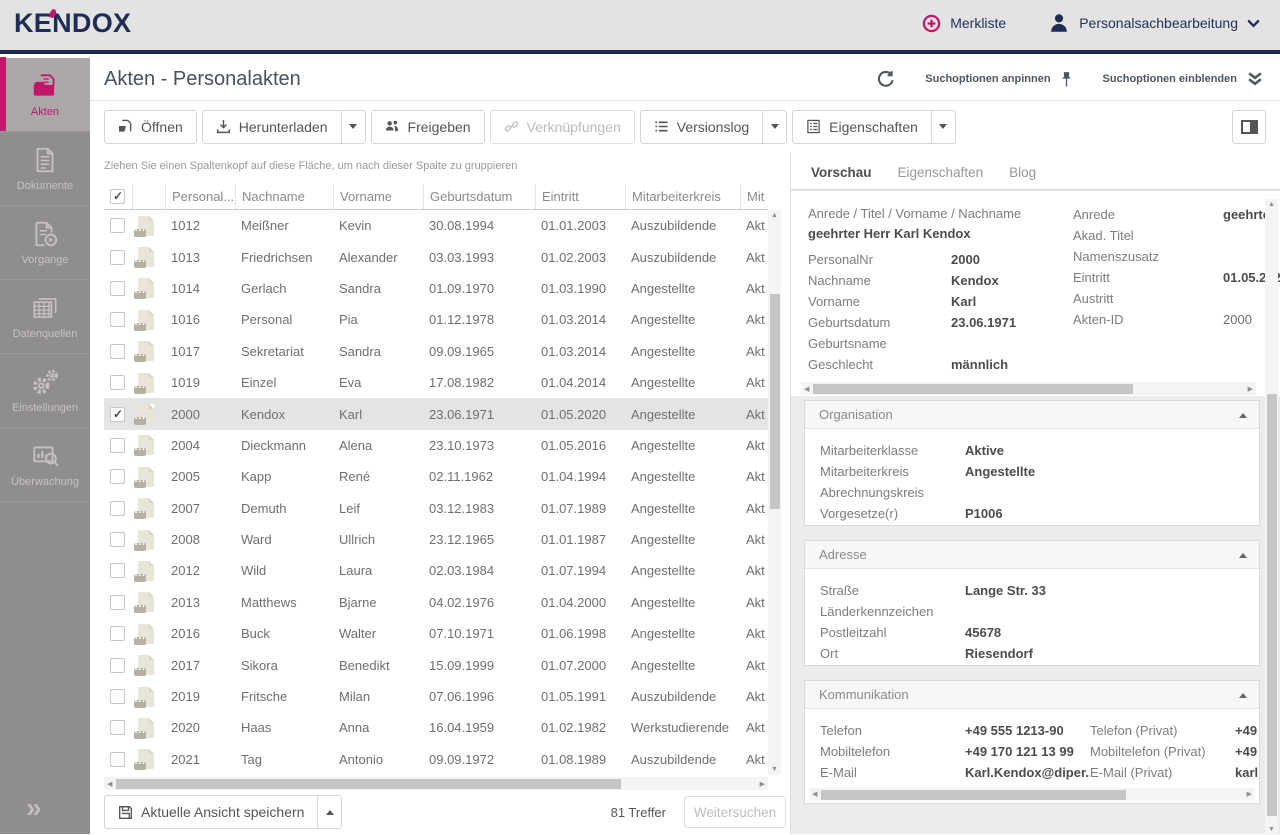 The width and height of the screenshot is (1280, 835). I want to click on download-button: Herunterladen, so click(272, 127).